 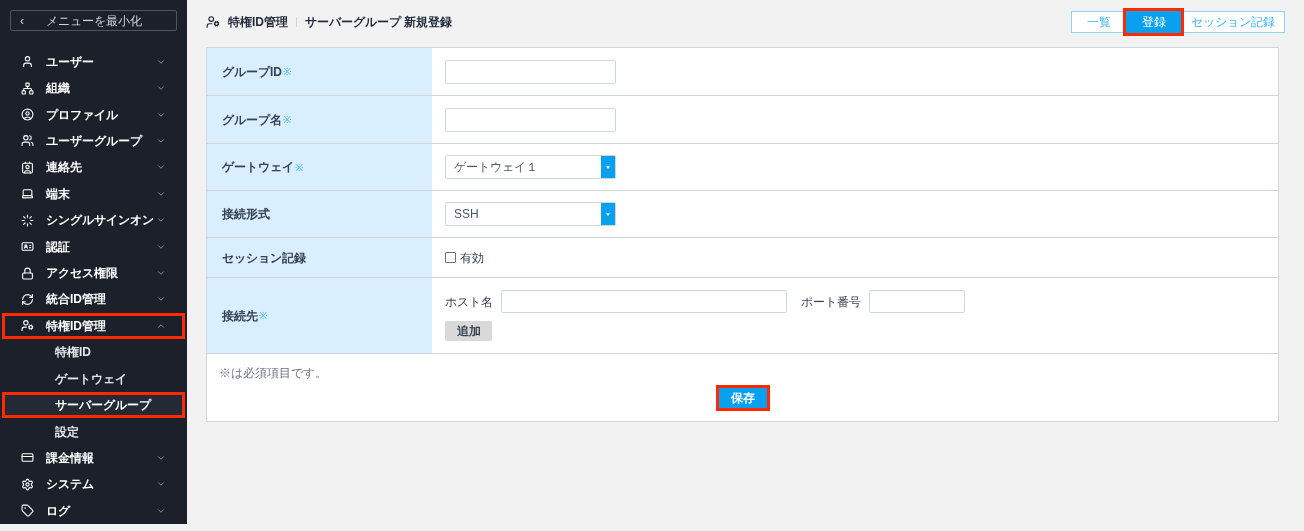 I want to click on sidebar-item: 端末, so click(x=93, y=193).